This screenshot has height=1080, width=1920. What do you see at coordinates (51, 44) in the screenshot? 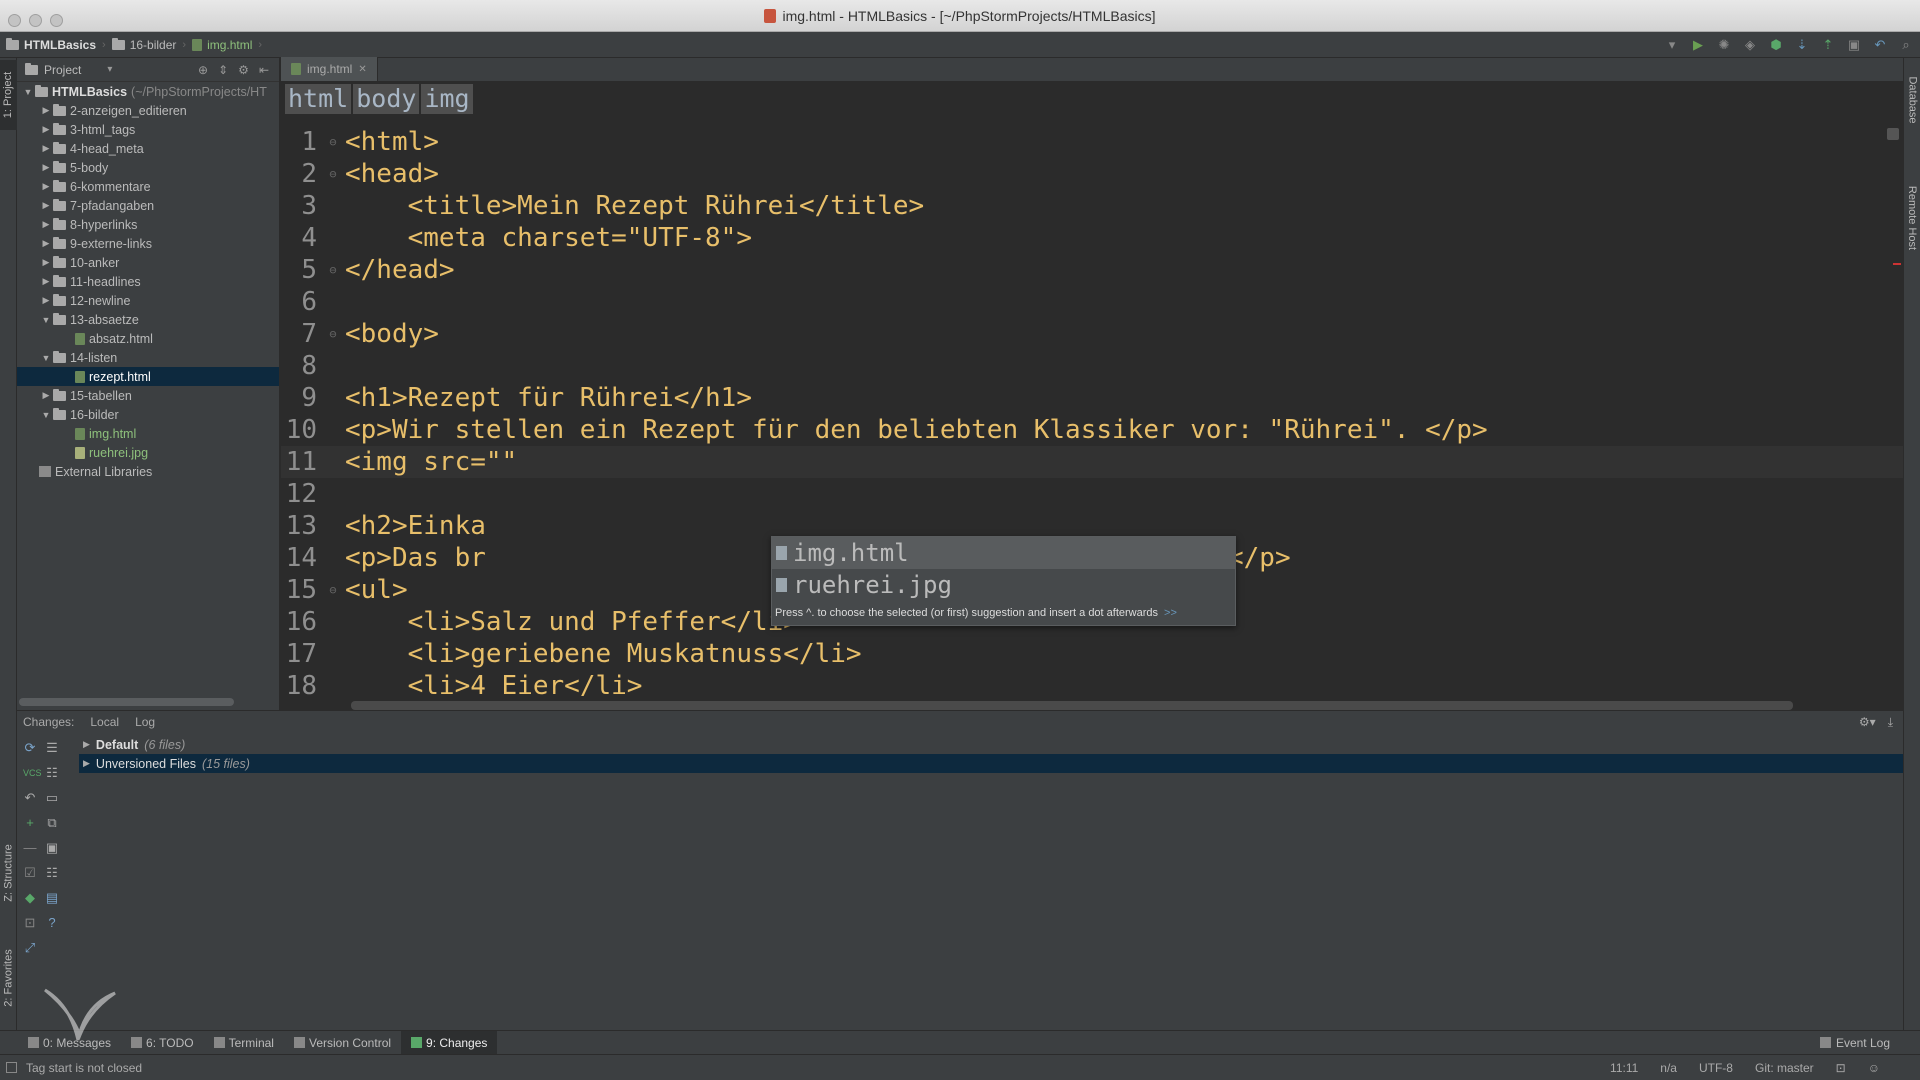
I see `nav-crumb-project: HTMLBasics` at bounding box center [51, 44].